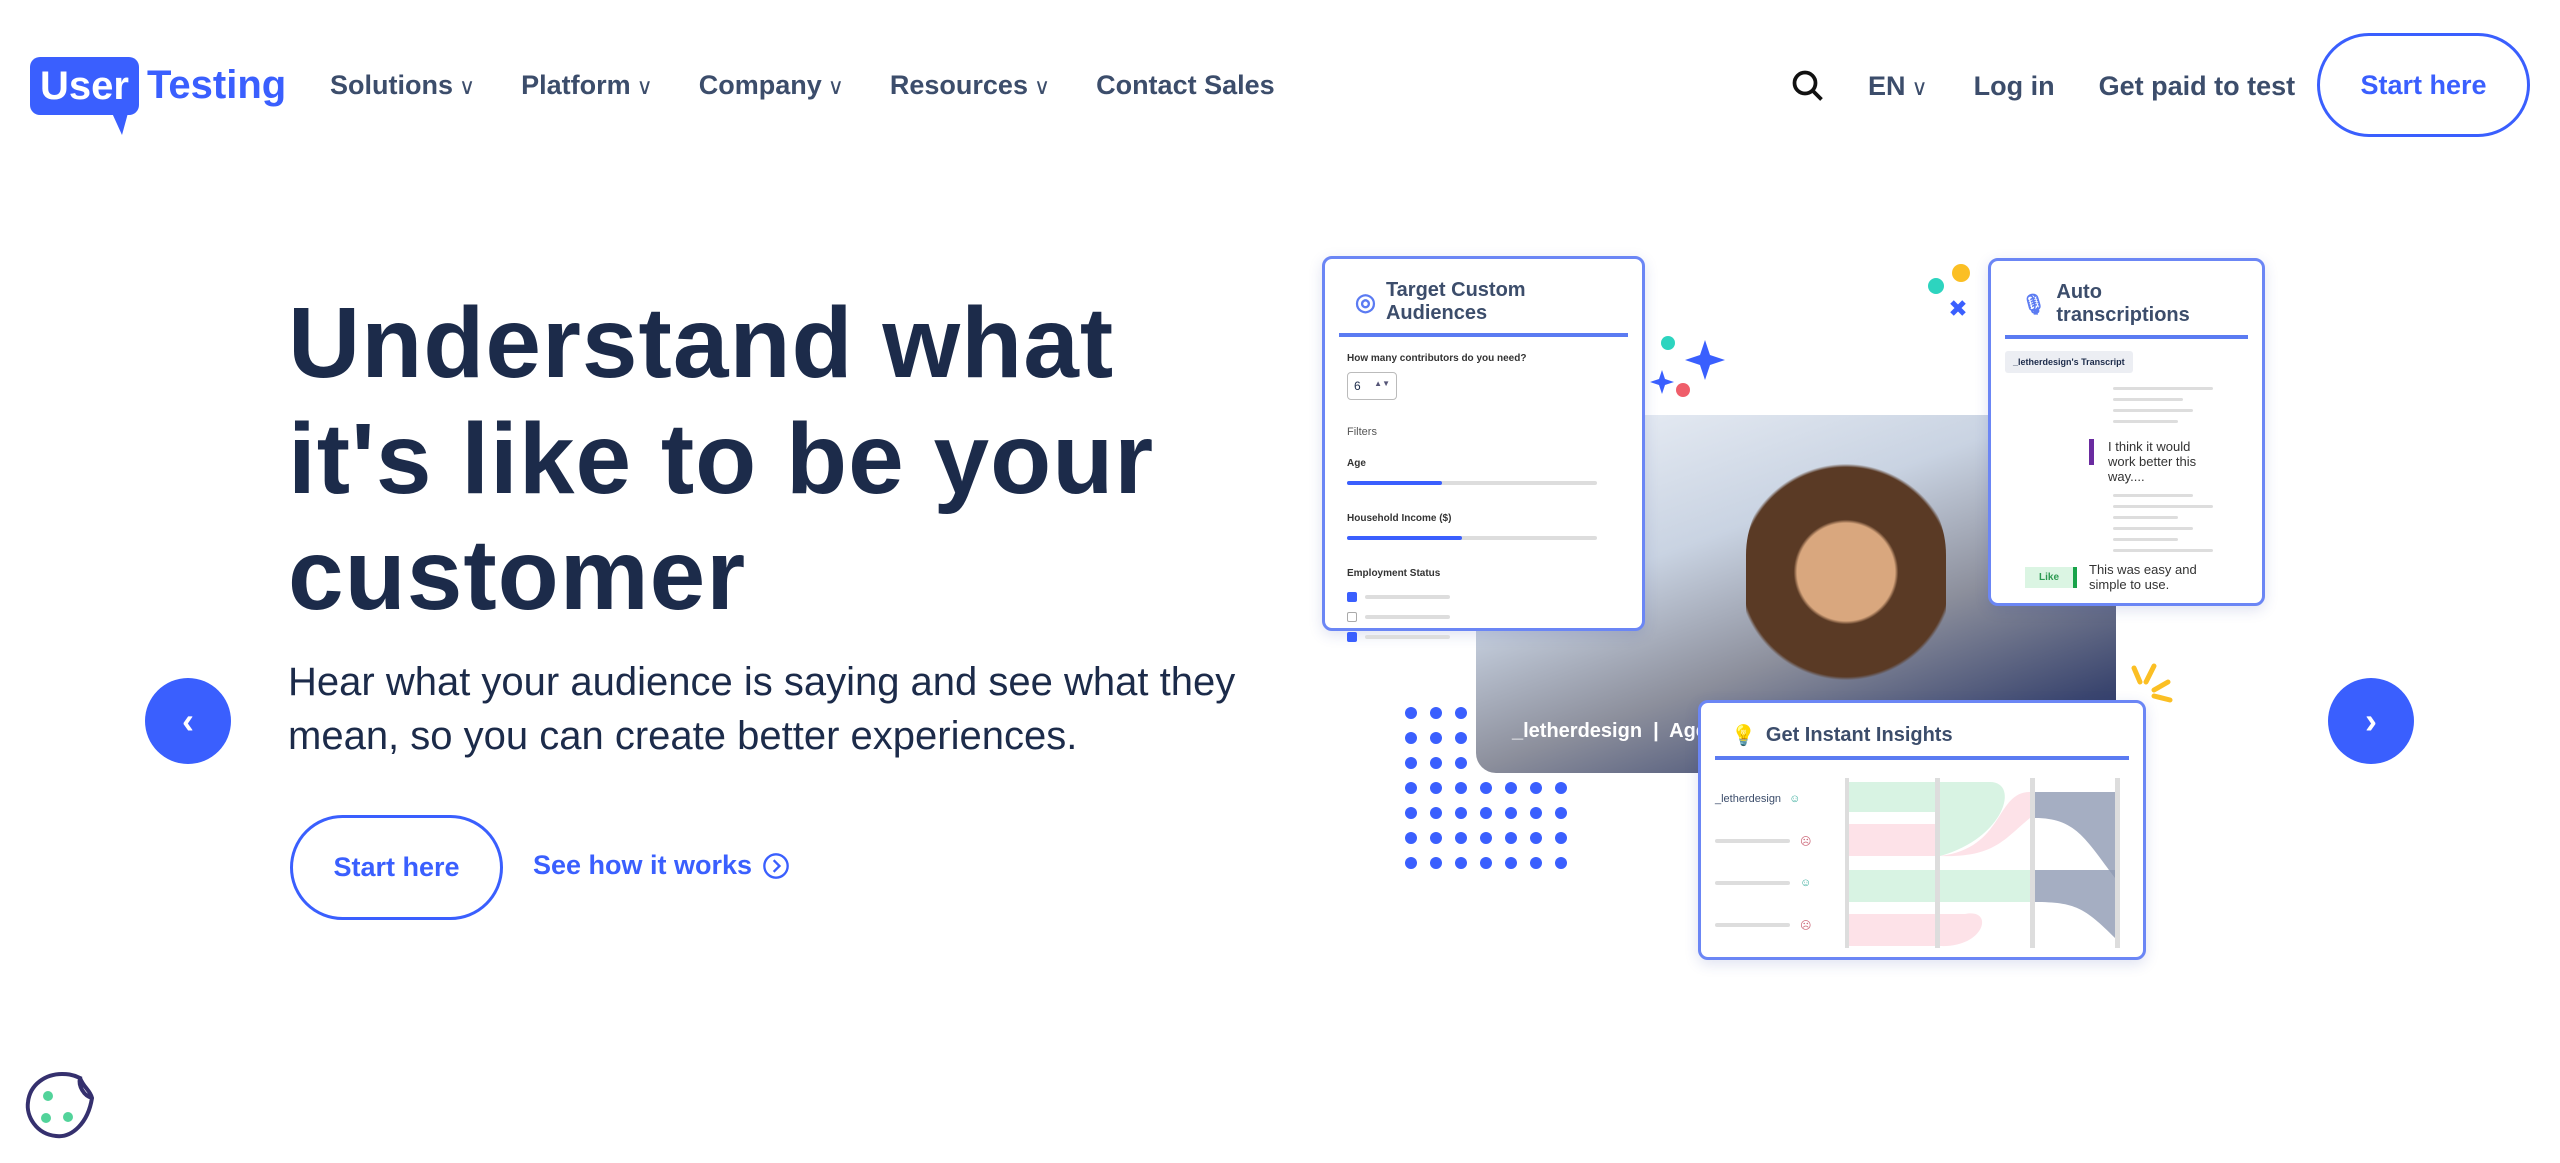  Describe the element at coordinates (1455, 301) in the screenshot. I see `card-title: Target Custom Audiences` at that location.